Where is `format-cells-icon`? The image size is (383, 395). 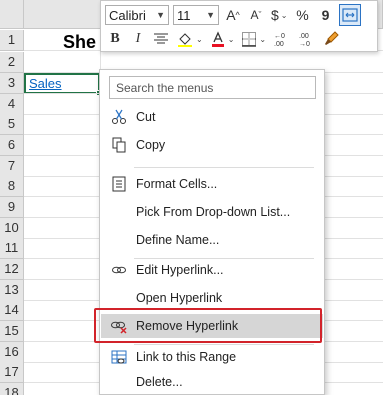 format-cells-icon is located at coordinates (119, 184).